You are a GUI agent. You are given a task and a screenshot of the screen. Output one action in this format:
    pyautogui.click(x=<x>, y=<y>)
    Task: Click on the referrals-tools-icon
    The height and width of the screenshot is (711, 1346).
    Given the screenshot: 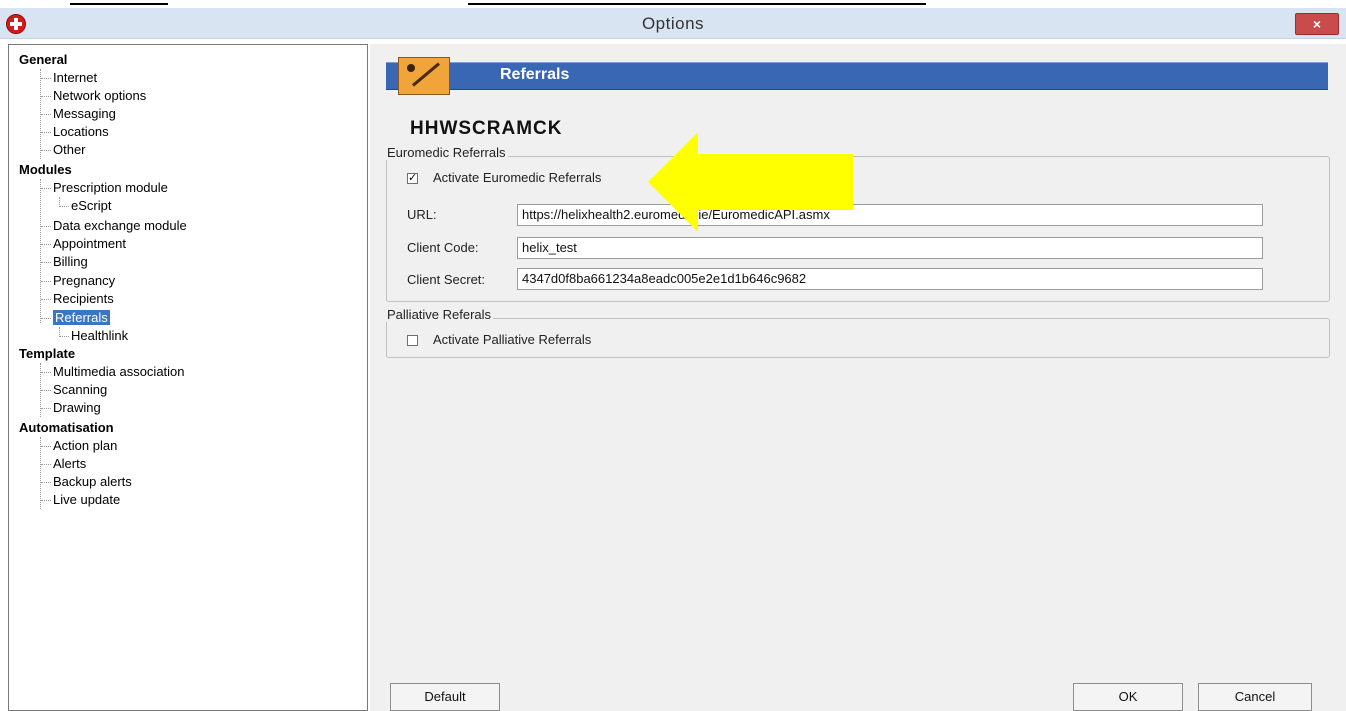 What is the action you would take?
    pyautogui.click(x=424, y=76)
    